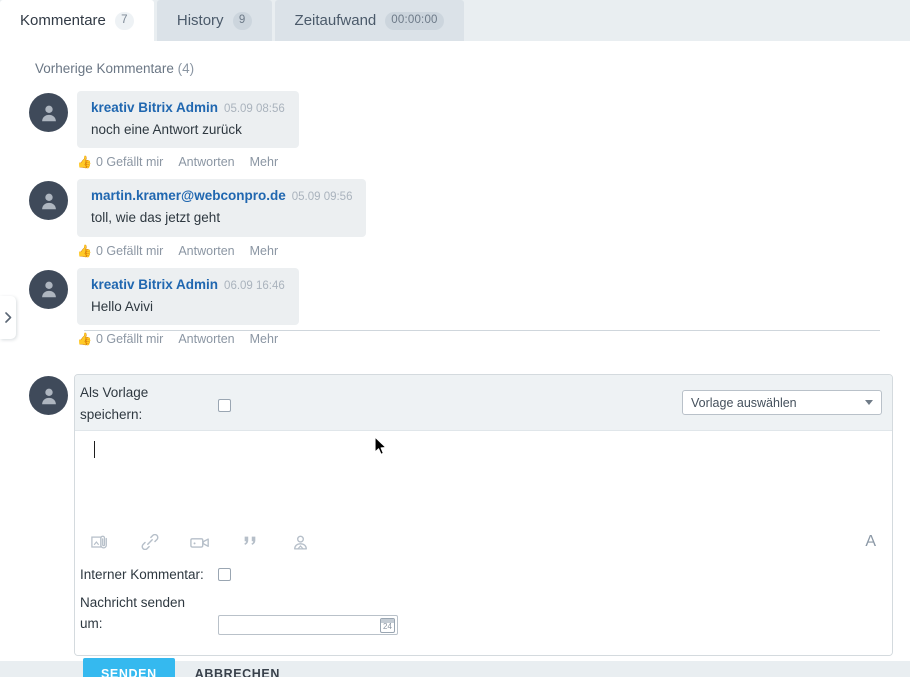 The image size is (910, 677). Describe the element at coordinates (63, 20) in the screenshot. I see `tab-kommentare-label: Kommentare` at that location.